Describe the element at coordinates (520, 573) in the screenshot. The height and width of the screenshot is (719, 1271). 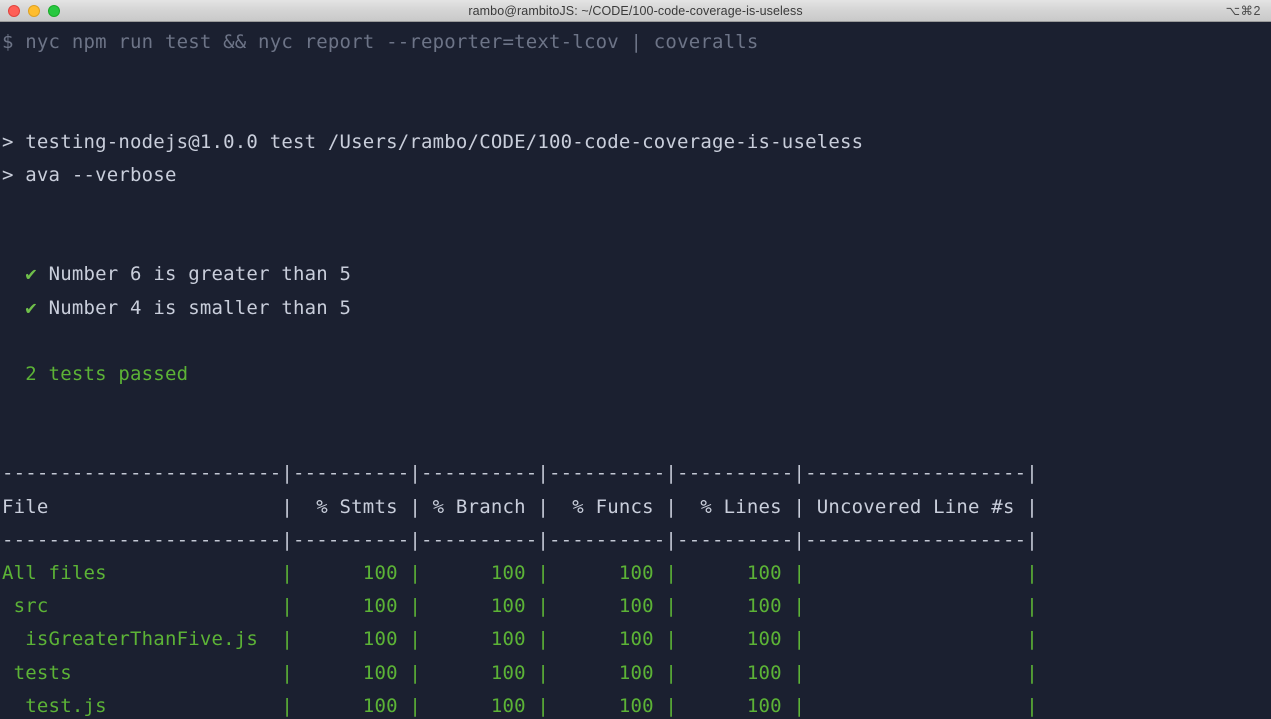
I see `table-row: All files | 100 | 100 | 100 | 100 | |` at that location.